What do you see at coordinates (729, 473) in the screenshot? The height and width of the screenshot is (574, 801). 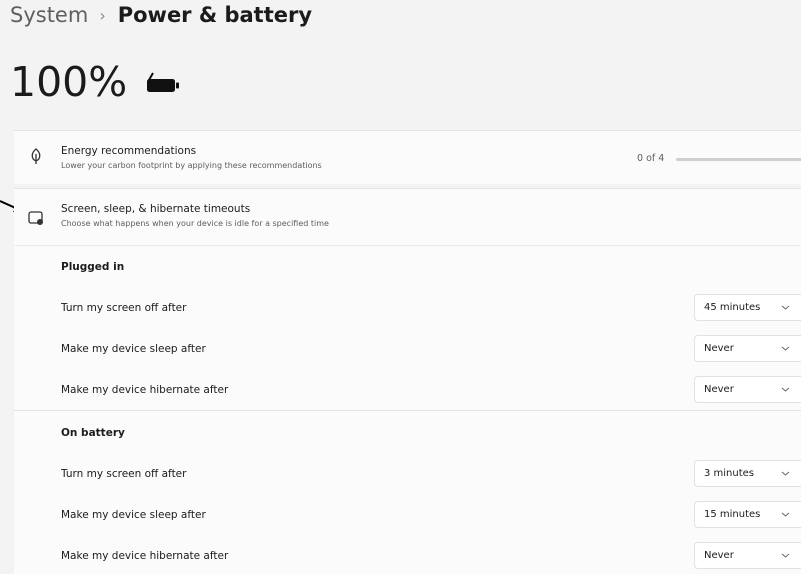 I see `battery-screen-off-value: 3 minutes` at bounding box center [729, 473].